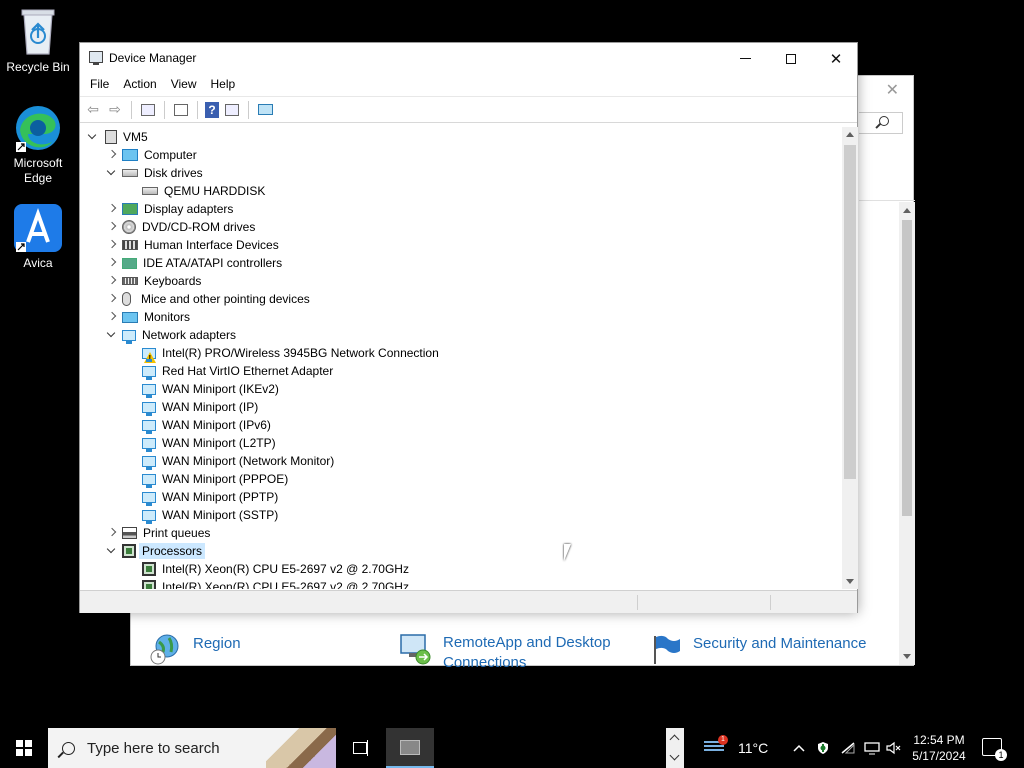  I want to click on help-icon: ?, so click(212, 109).